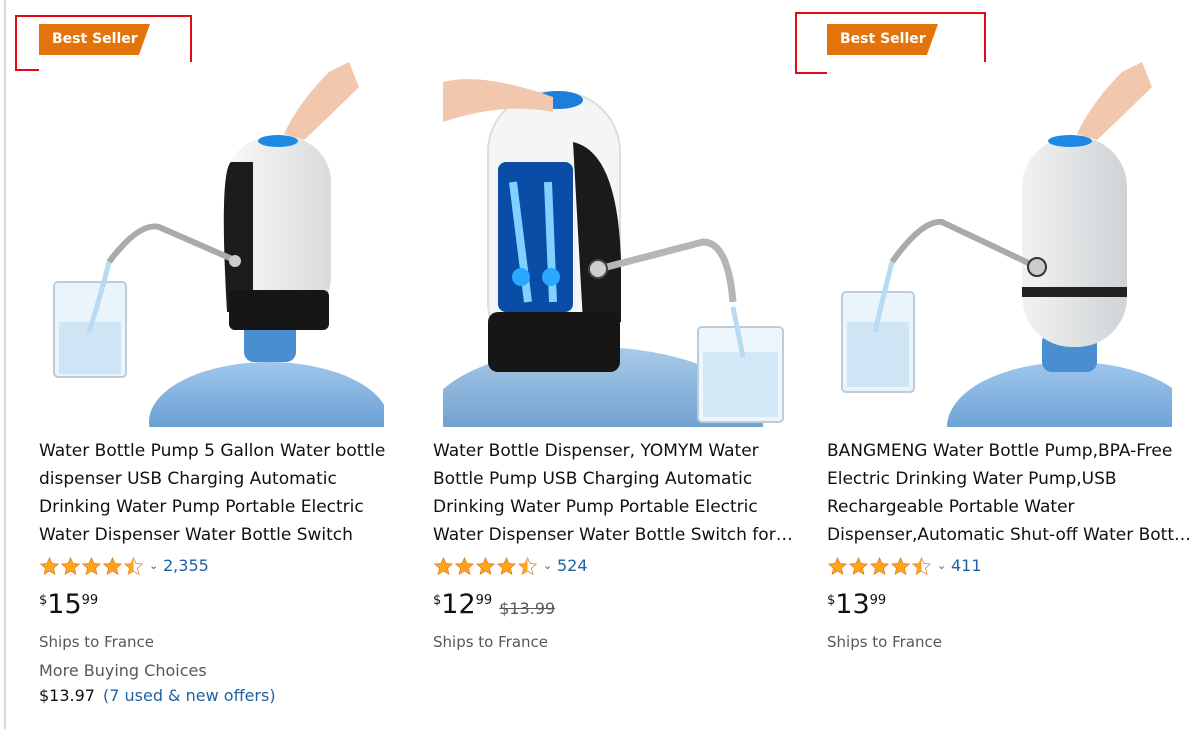 The image size is (1200, 729). Describe the element at coordinates (494, 605) in the screenshot. I see `price-2: $ 12 99 $13.99` at that location.